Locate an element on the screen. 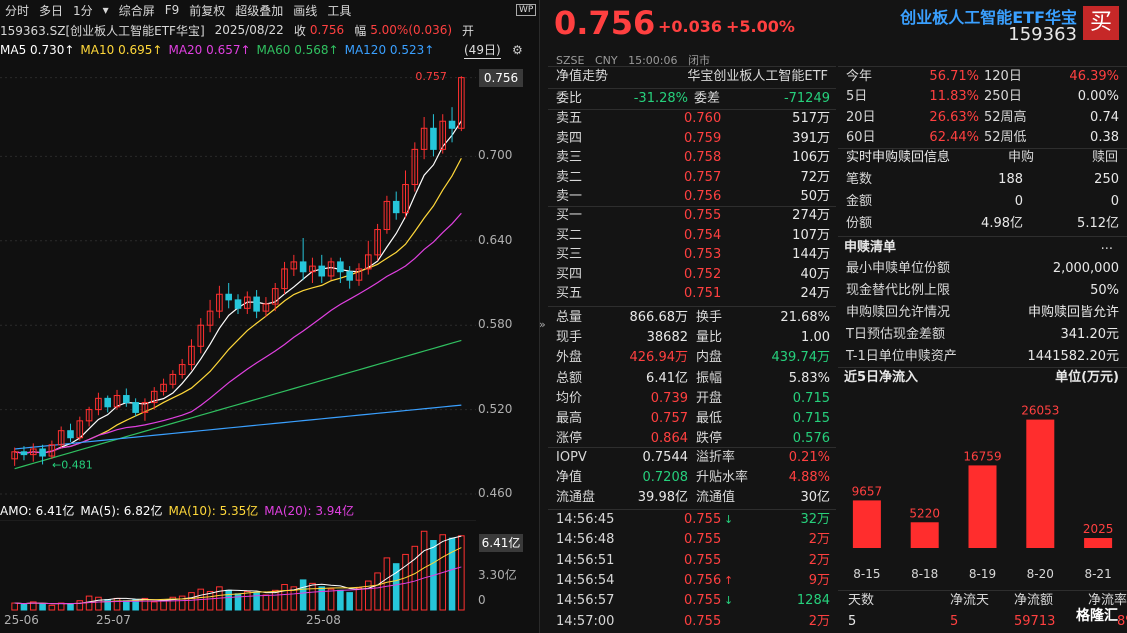 This screenshot has height=633, width=1127. flow-bar is located at coordinates (1040, 483).